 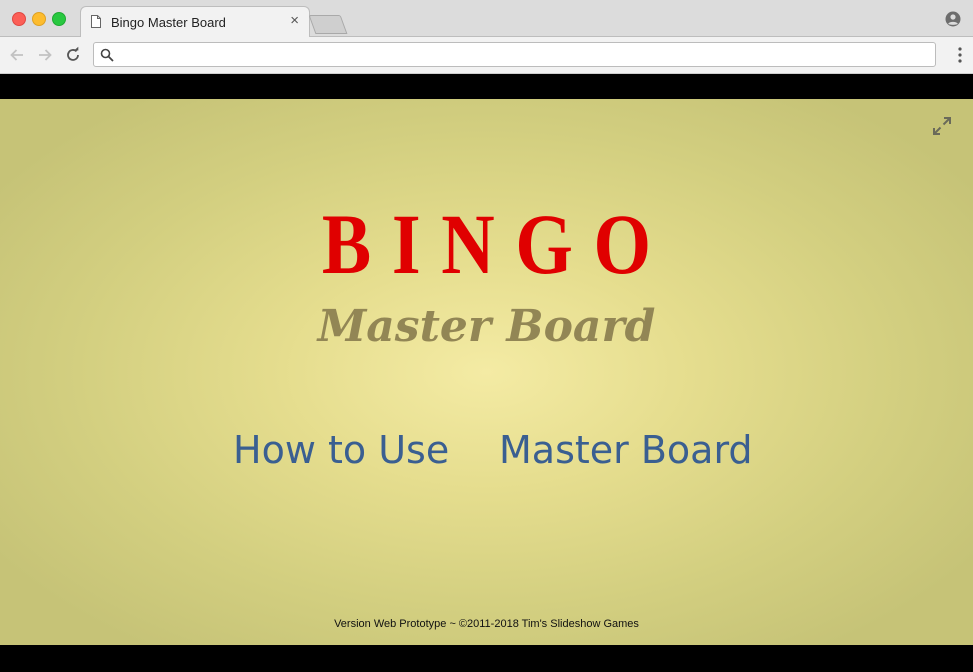 I want to click on kebab-menu-icon, so click(x=960, y=55).